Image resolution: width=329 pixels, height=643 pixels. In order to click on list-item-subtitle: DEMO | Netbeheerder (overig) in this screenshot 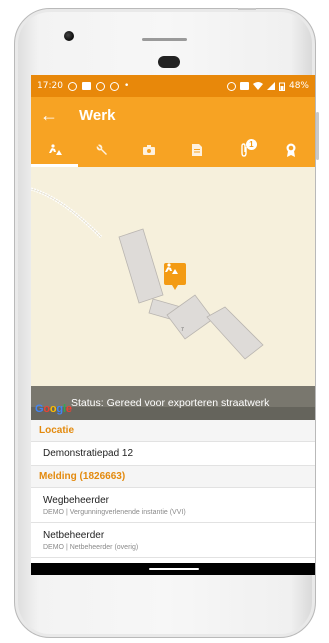, I will do `click(91, 547)`.